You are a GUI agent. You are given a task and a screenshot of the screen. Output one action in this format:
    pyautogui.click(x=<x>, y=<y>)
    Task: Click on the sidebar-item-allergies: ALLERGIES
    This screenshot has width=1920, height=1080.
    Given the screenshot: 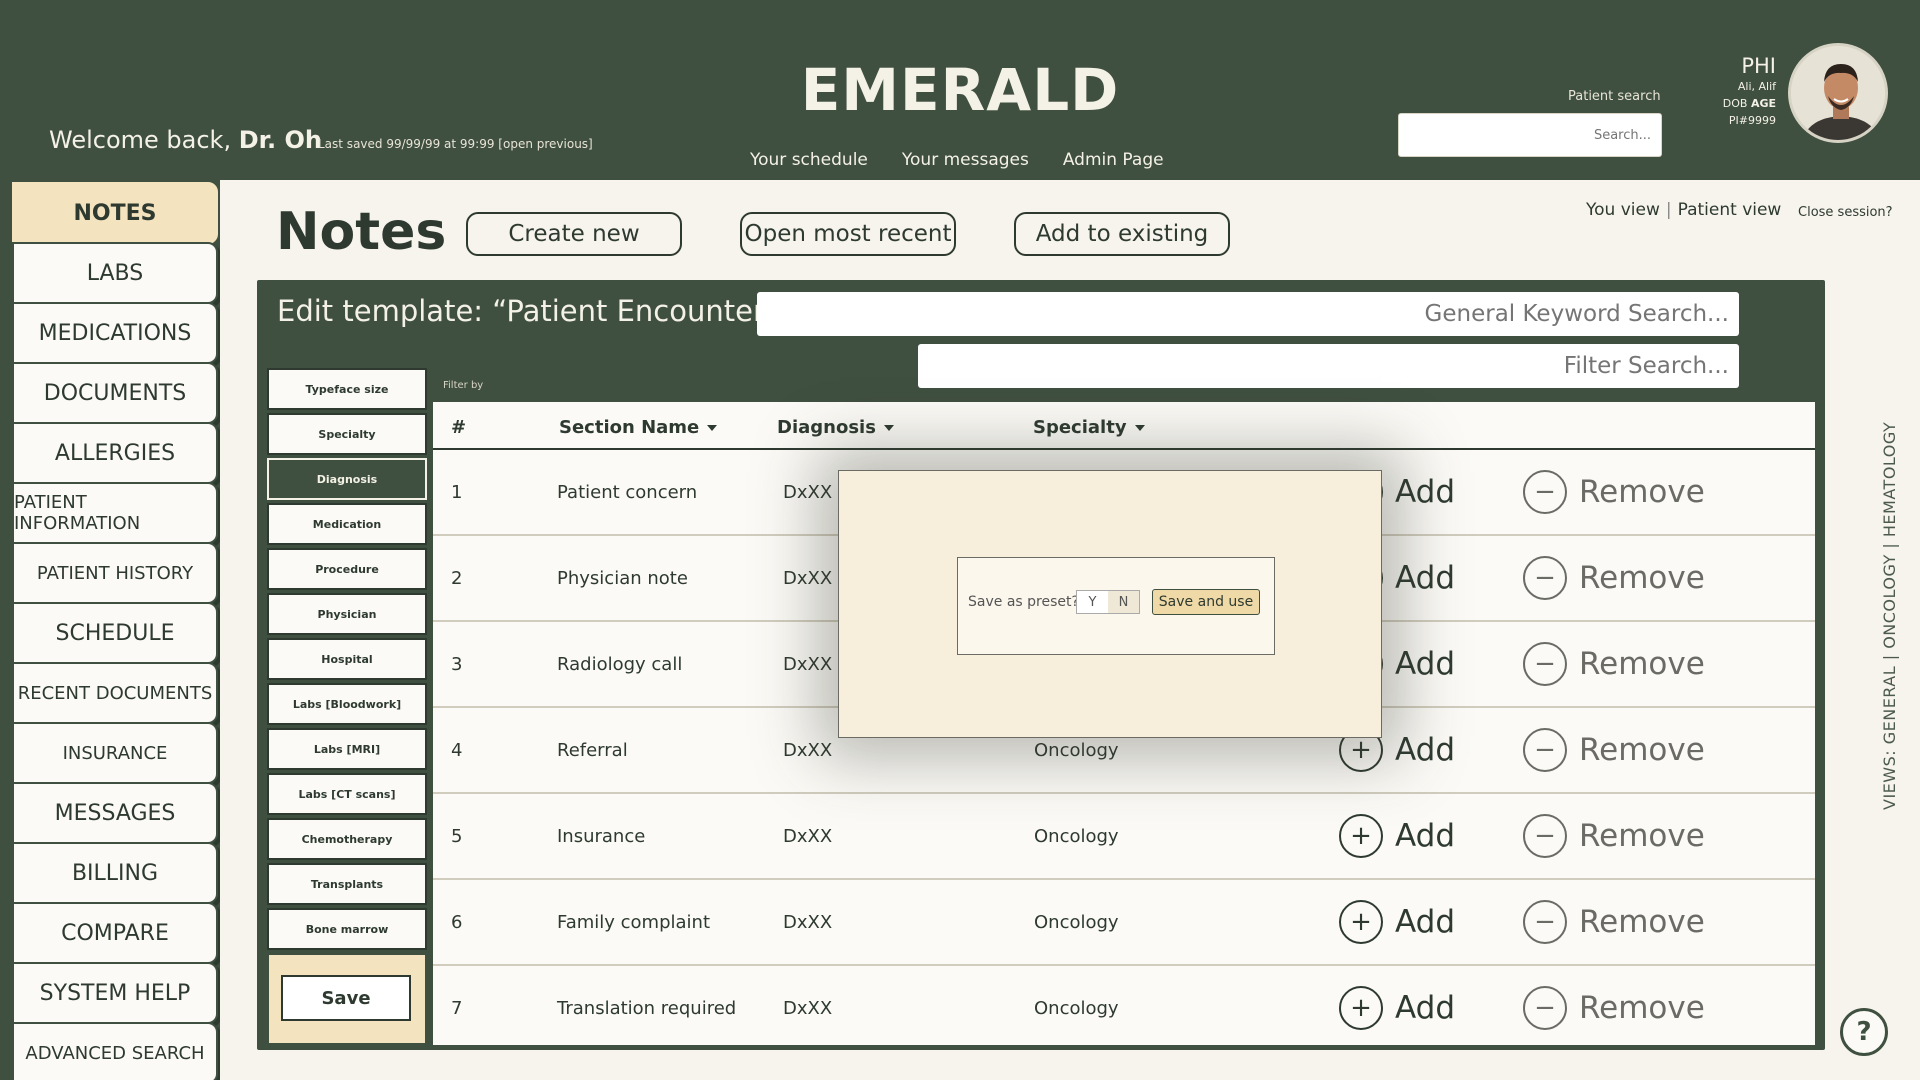 What is the action you would take?
    pyautogui.click(x=115, y=453)
    